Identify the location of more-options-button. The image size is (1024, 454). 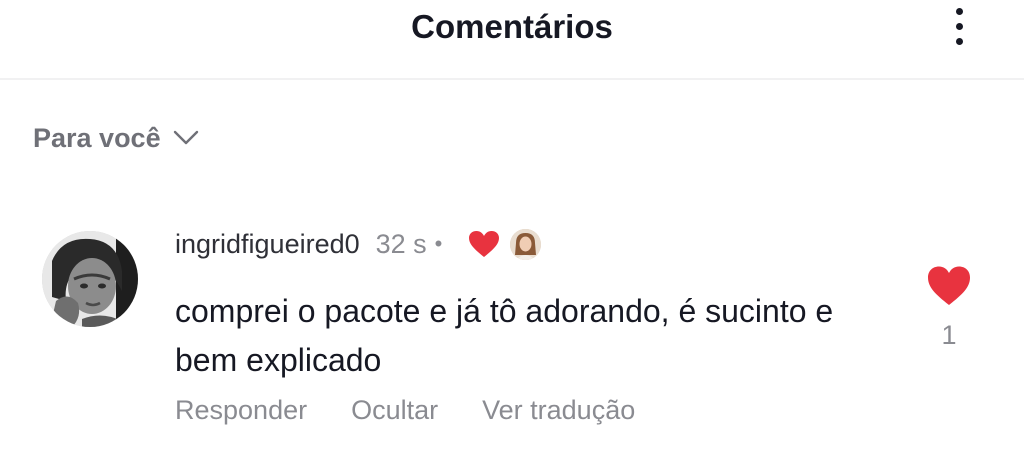
(959, 26).